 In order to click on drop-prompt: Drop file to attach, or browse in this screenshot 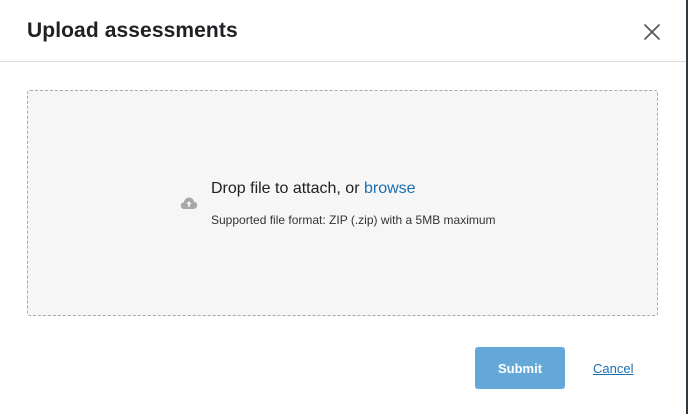, I will do `click(313, 189)`.